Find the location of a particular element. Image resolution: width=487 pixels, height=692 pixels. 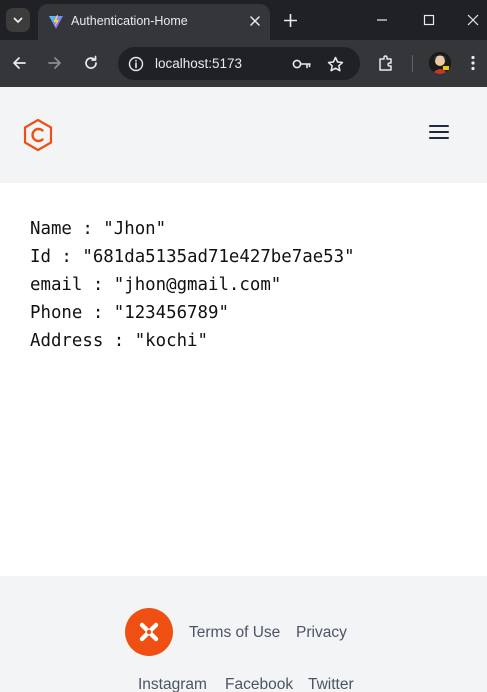

browser-tab-strip: Authentication-Home is located at coordinates (243, 20).